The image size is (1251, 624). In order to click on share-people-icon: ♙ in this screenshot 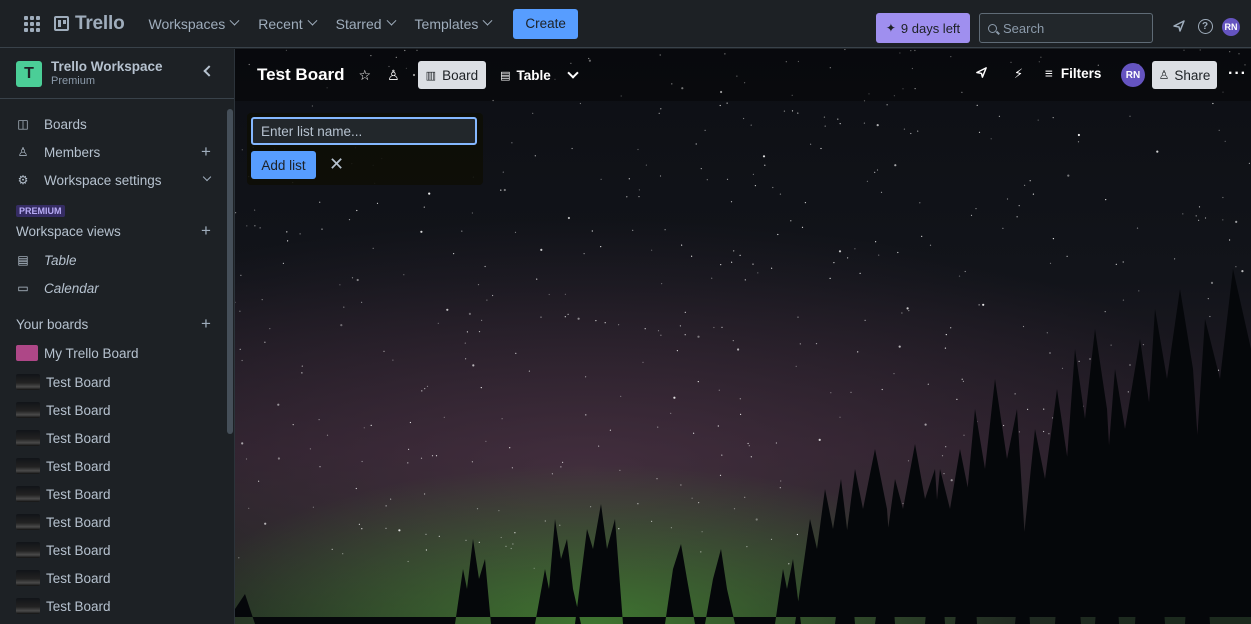, I will do `click(1164, 75)`.